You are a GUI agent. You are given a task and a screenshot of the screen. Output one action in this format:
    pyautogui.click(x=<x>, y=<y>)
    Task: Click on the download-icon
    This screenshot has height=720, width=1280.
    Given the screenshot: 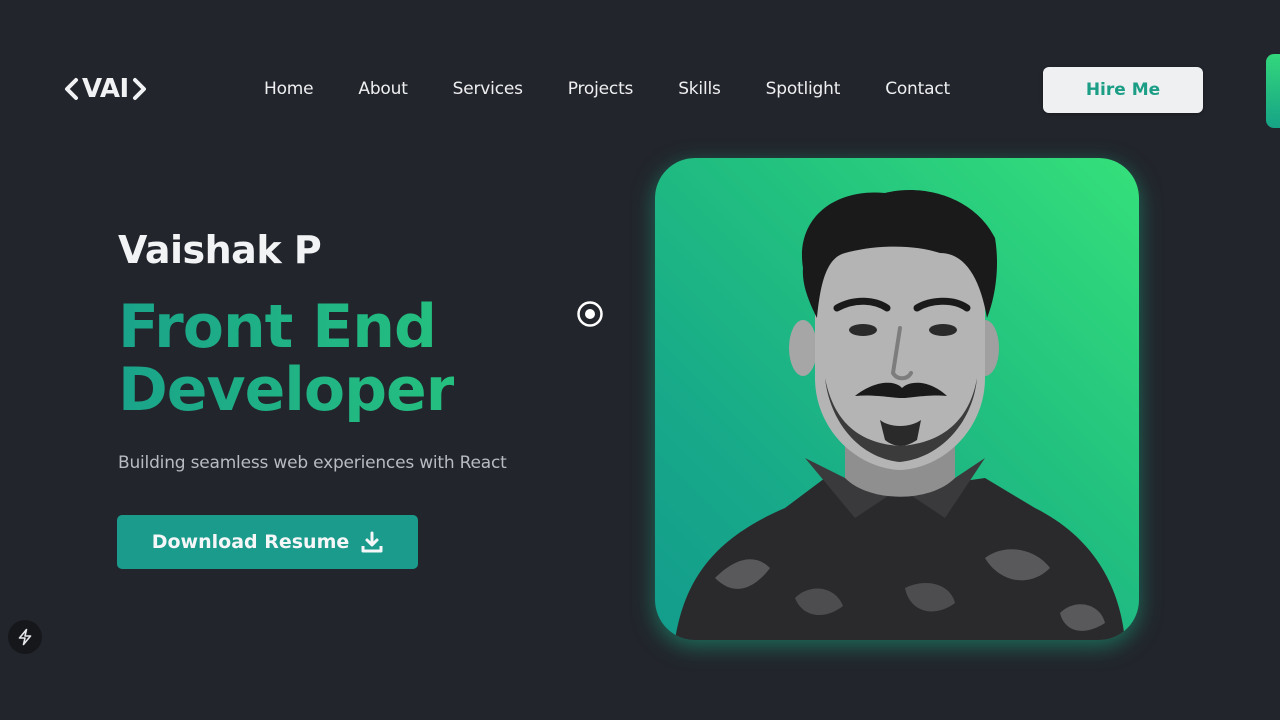 What is the action you would take?
    pyautogui.click(x=372, y=542)
    